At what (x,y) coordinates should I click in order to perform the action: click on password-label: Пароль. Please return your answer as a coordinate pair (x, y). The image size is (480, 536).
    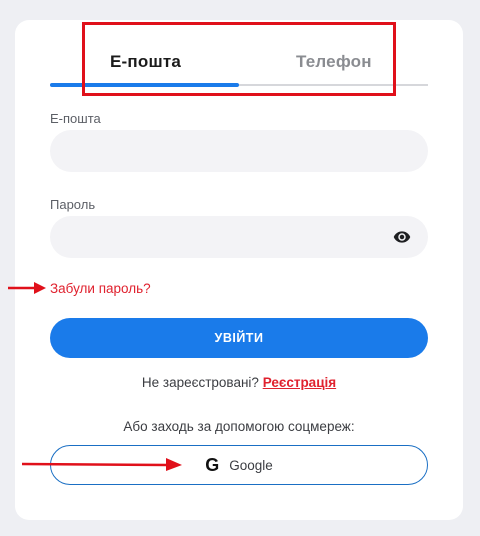
    Looking at the image, I should click on (73, 204).